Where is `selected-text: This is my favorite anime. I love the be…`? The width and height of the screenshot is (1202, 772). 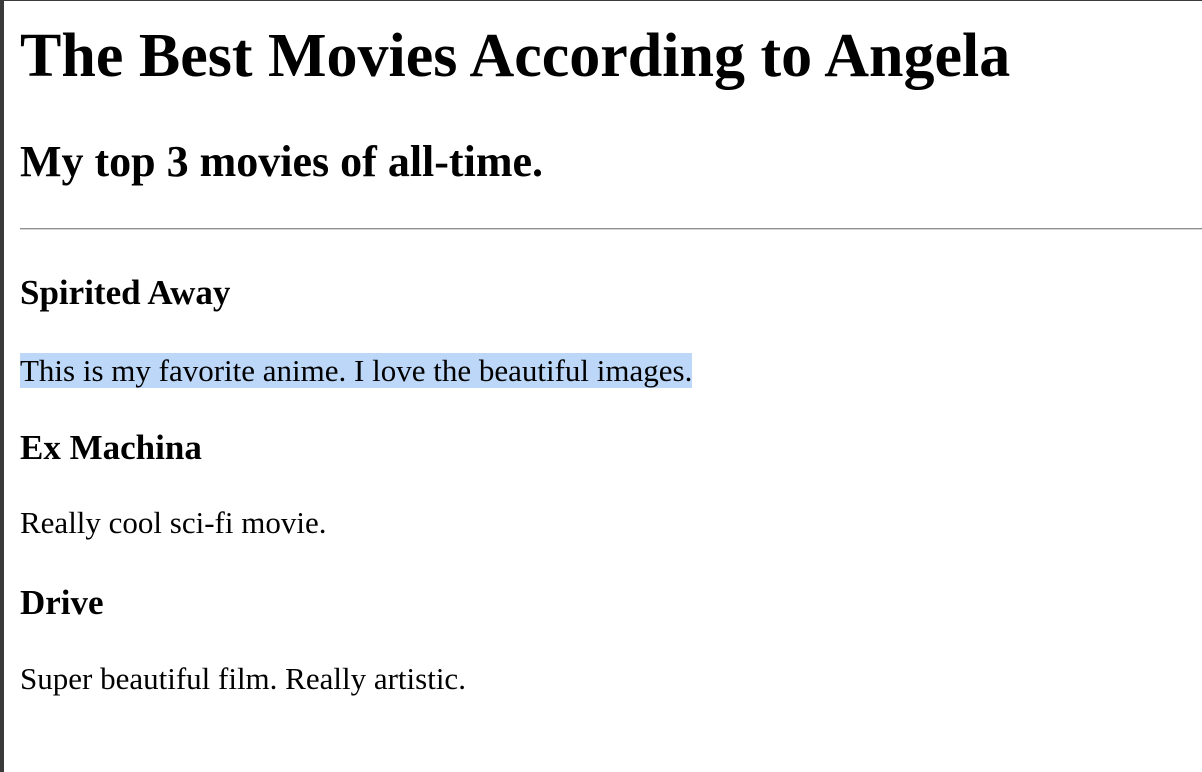
selected-text: This is my favorite anime. I love the be… is located at coordinates (356, 370).